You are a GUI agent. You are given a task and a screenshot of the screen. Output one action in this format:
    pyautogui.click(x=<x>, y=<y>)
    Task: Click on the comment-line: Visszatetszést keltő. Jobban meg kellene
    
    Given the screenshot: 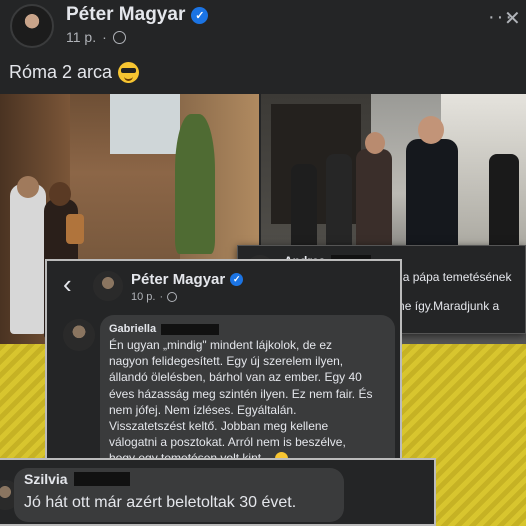 What is the action you would take?
    pyautogui.click(x=219, y=426)
    